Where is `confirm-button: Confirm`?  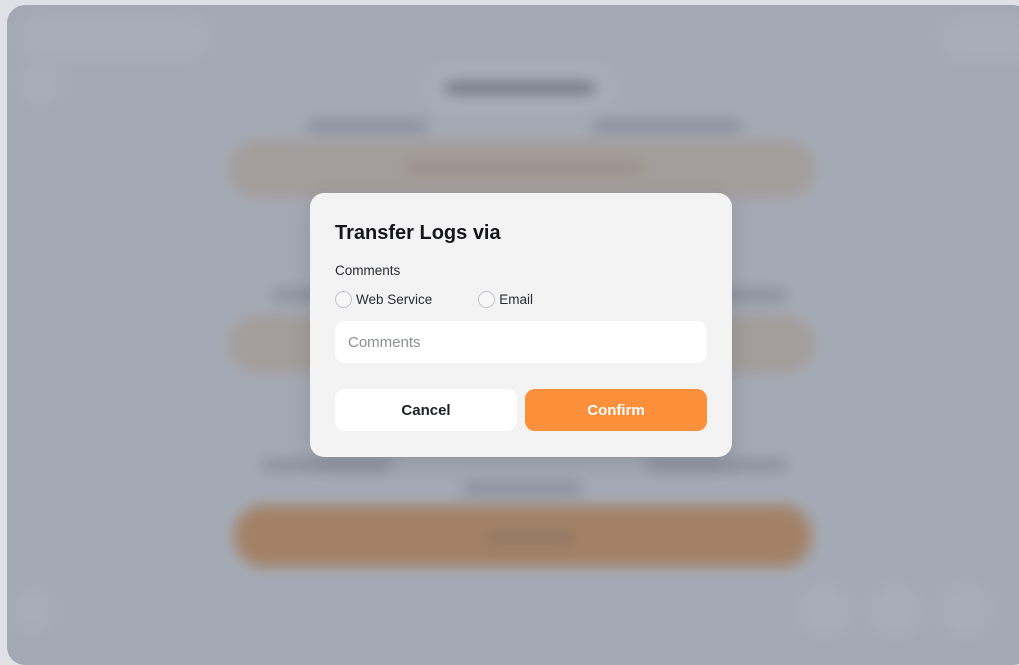 confirm-button: Confirm is located at coordinates (616, 410).